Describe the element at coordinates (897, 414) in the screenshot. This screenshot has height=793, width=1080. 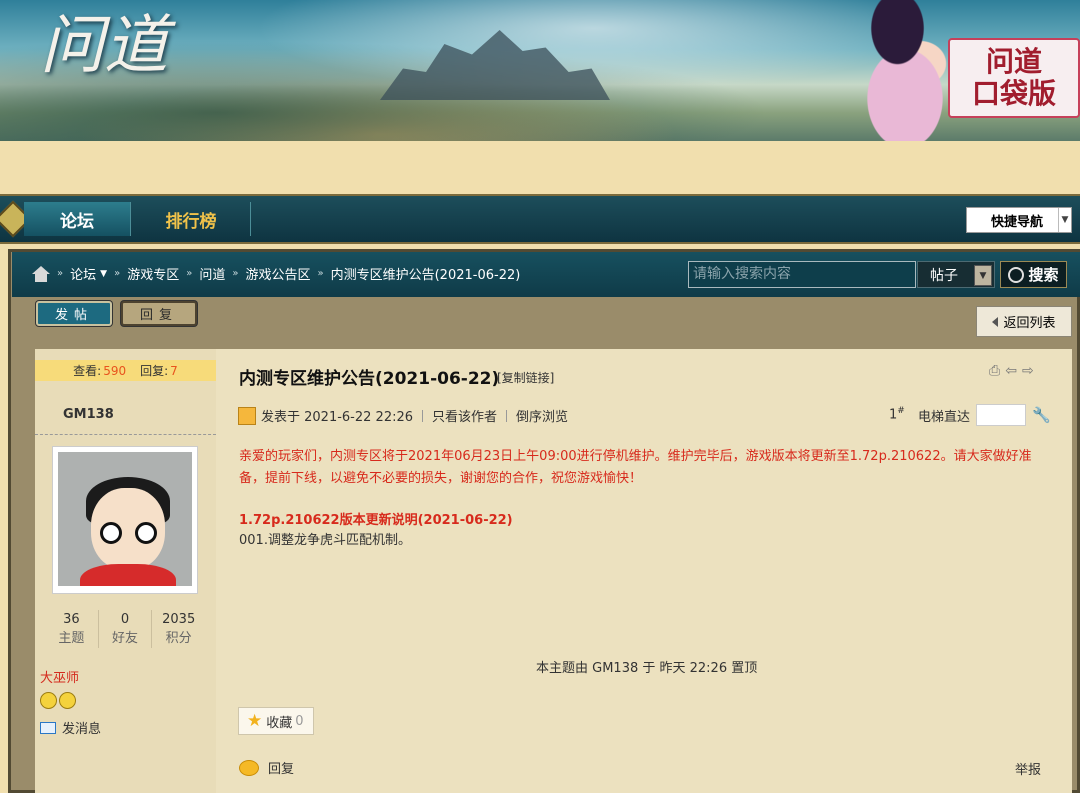
I see `floor-number: 1#` at that location.